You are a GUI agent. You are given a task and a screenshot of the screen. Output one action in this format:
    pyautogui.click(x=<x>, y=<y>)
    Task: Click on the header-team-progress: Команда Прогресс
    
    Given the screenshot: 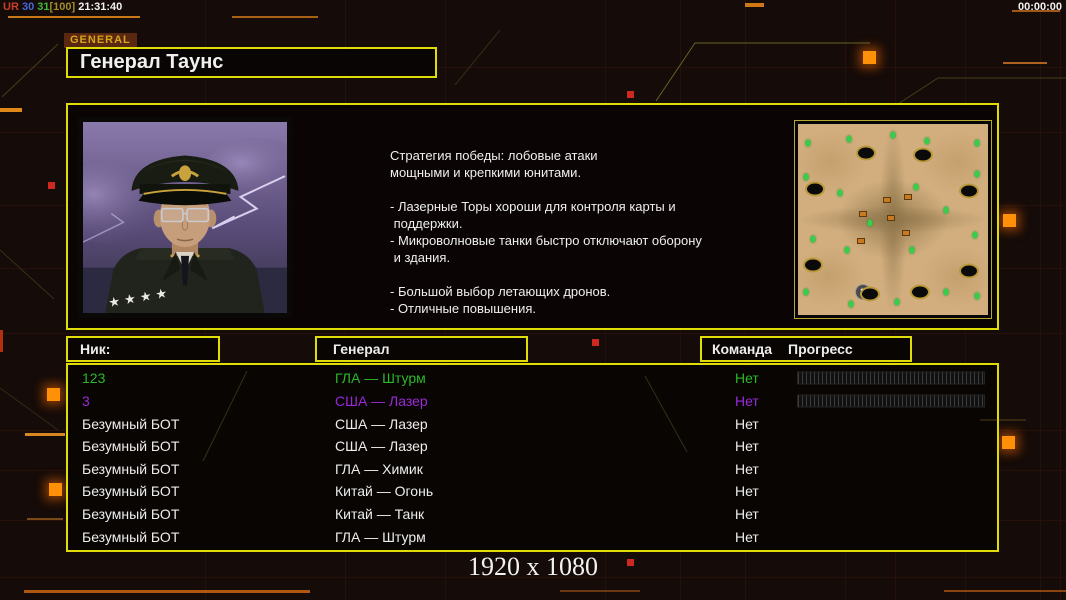 What is the action you would take?
    pyautogui.click(x=806, y=349)
    